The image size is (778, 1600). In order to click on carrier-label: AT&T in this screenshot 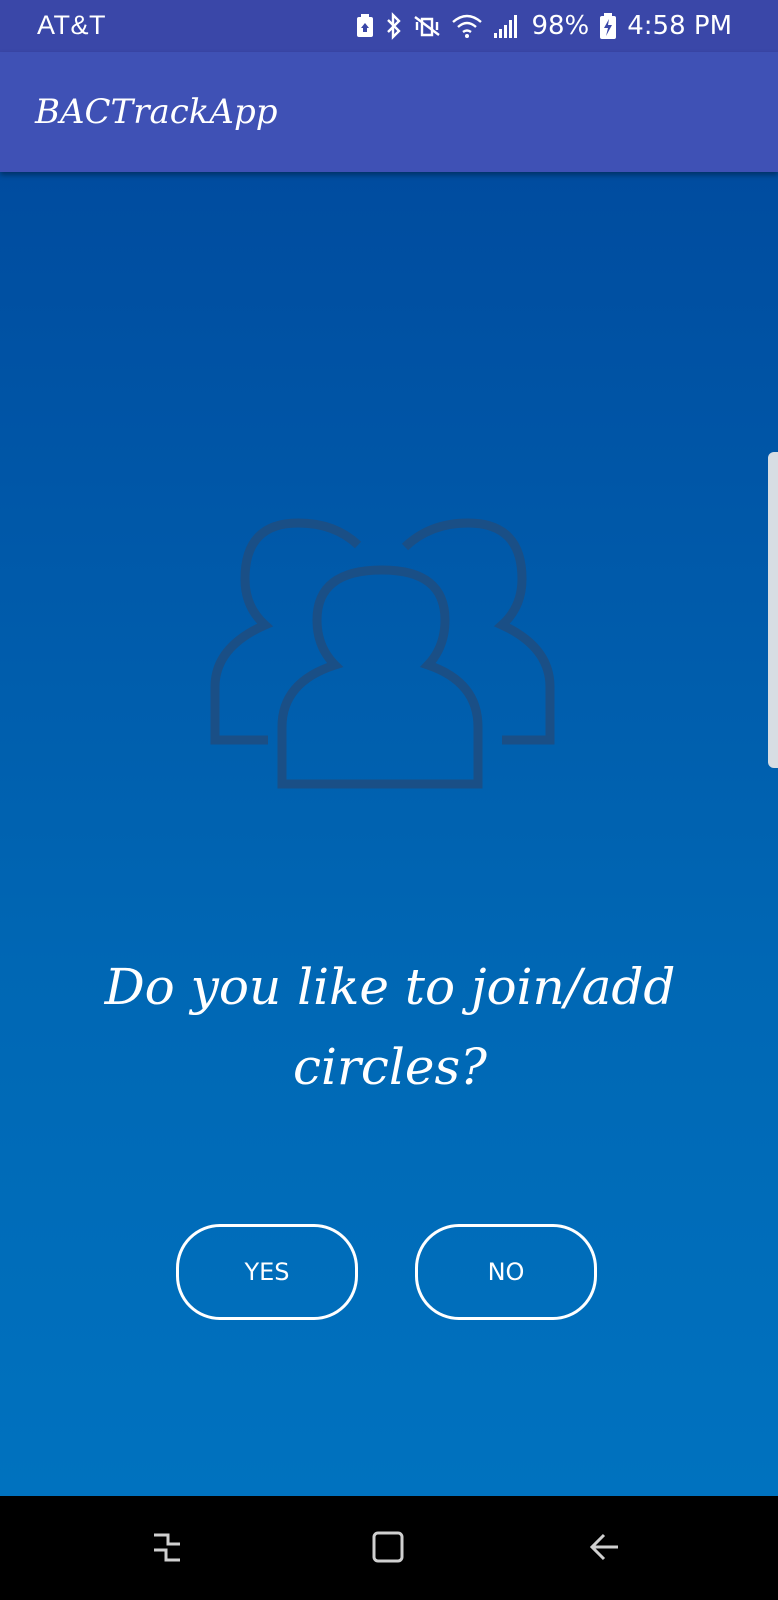, I will do `click(71, 25)`.